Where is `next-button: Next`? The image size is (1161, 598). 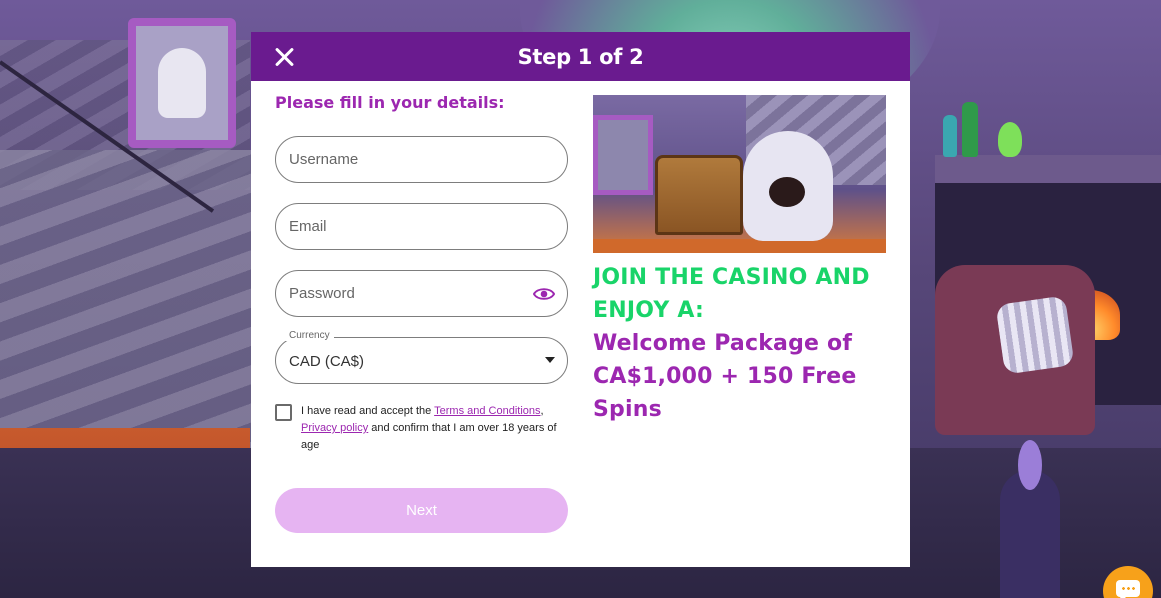 next-button: Next is located at coordinates (421, 510).